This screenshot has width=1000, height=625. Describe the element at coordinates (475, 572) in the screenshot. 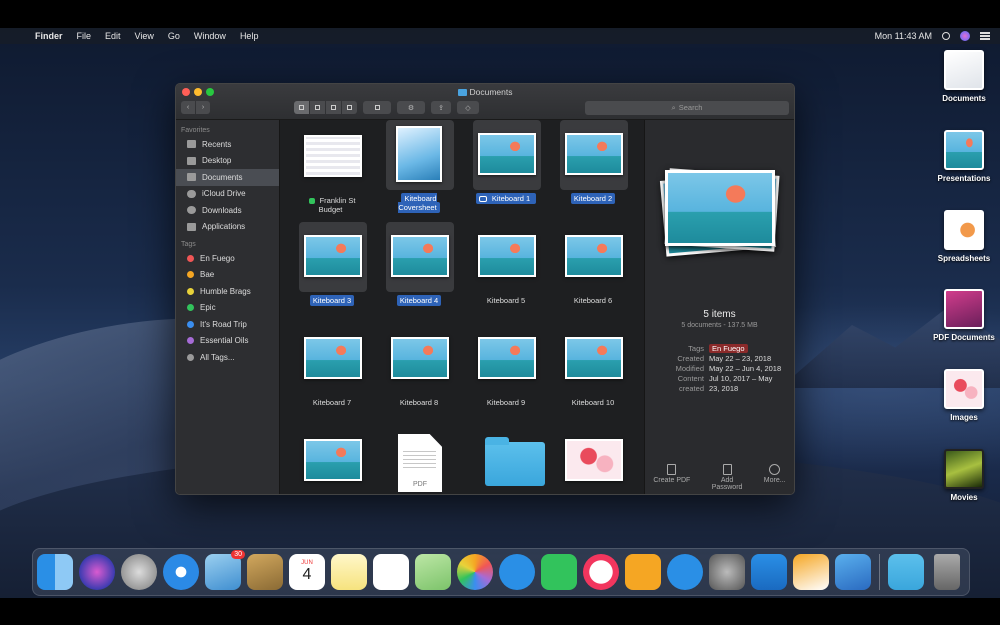

I see `photos-icon` at that location.